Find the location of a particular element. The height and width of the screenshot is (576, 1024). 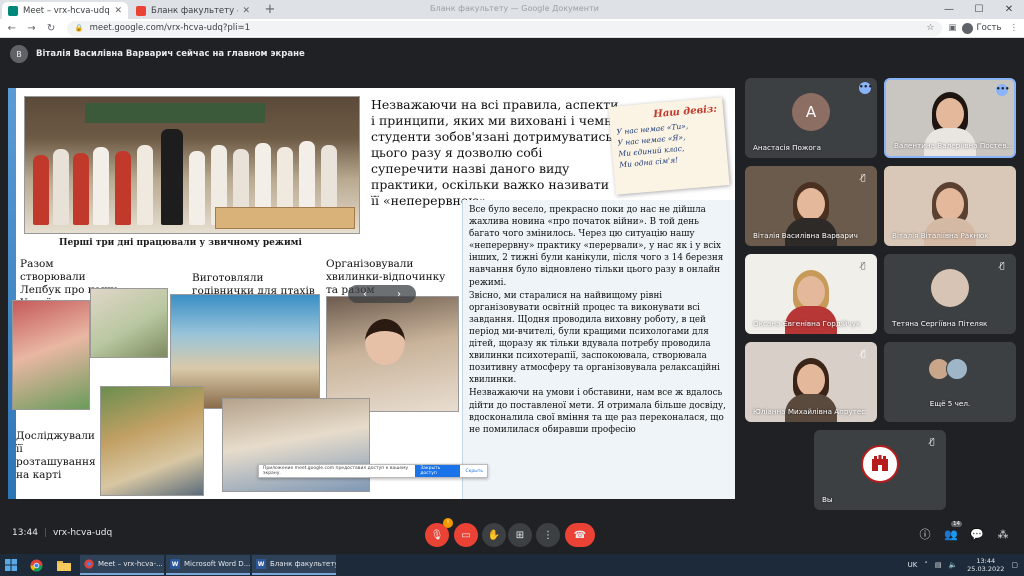

maximize-icon: ☐ is located at coordinates (979, 9).